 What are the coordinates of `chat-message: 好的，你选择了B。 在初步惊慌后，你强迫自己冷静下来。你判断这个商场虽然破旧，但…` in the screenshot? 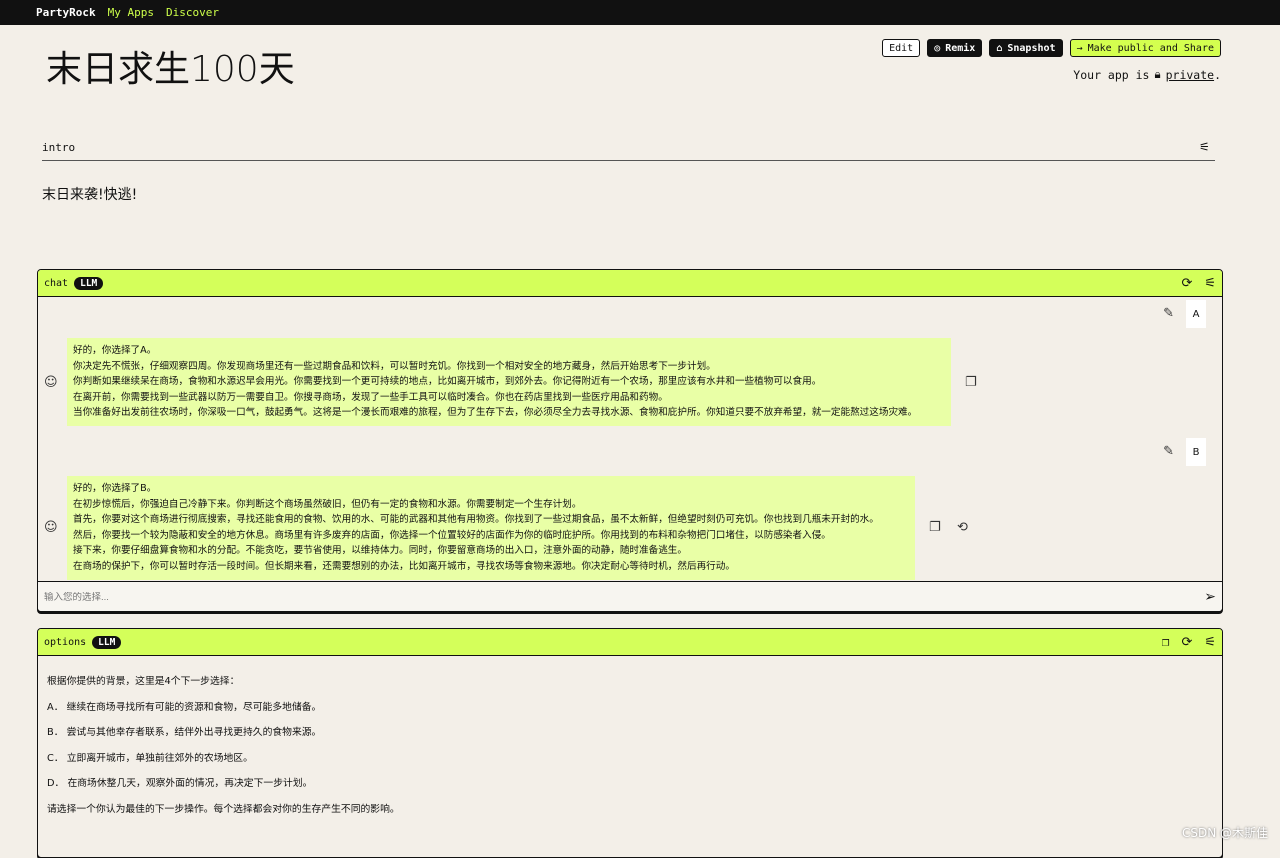 It's located at (491, 528).